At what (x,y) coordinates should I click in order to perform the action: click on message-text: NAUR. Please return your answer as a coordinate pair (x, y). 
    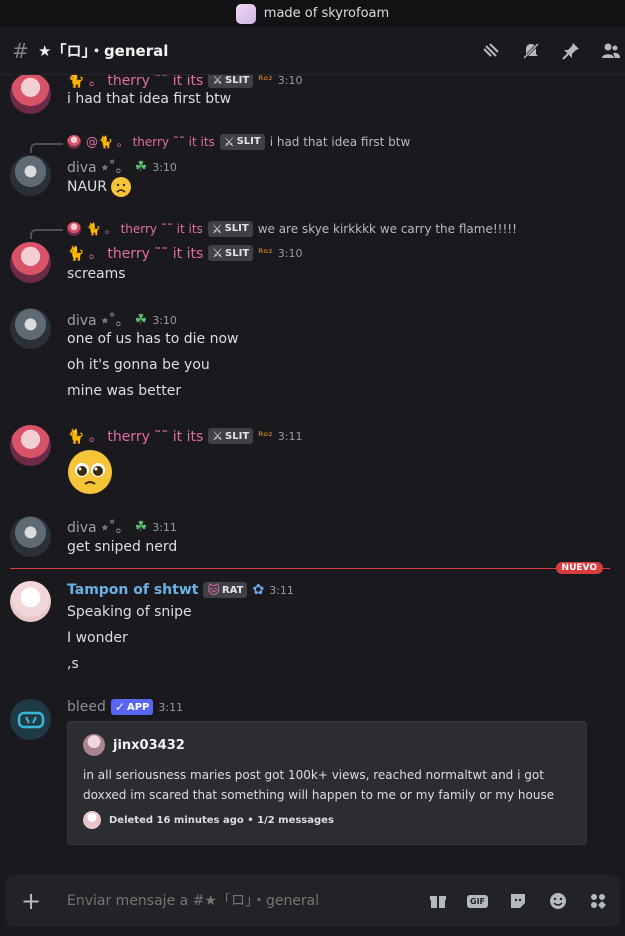
    Looking at the image, I should click on (87, 187).